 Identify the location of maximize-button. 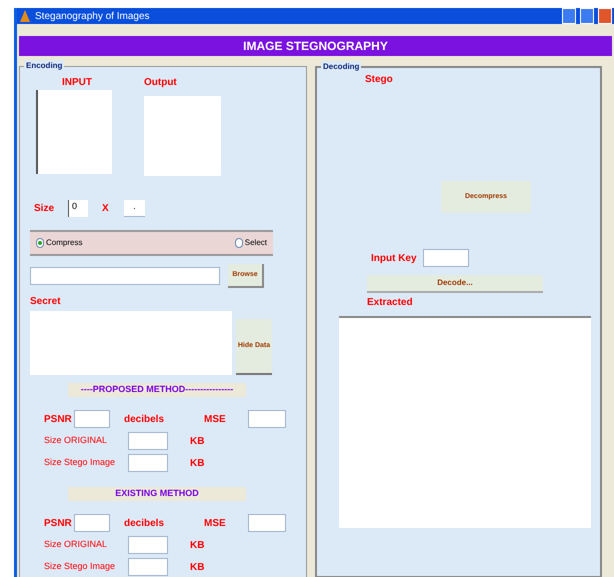
(587, 16).